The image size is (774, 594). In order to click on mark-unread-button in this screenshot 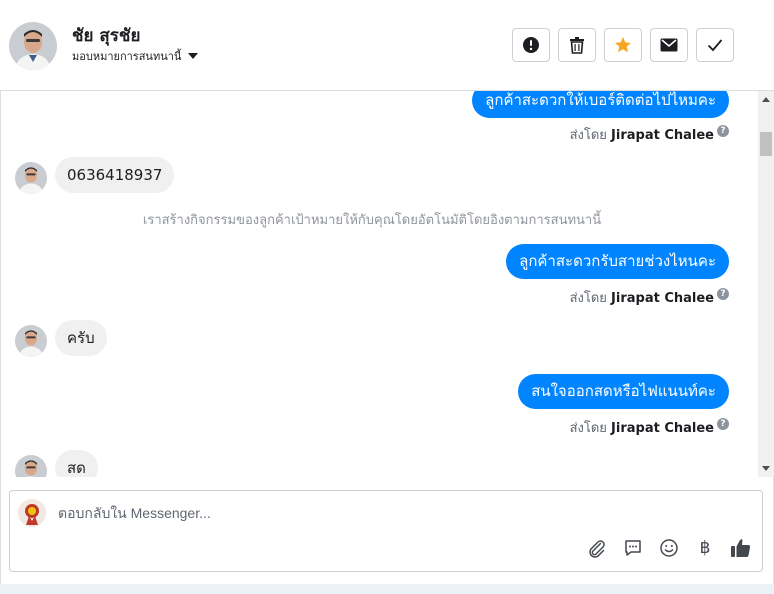, I will do `click(669, 45)`.